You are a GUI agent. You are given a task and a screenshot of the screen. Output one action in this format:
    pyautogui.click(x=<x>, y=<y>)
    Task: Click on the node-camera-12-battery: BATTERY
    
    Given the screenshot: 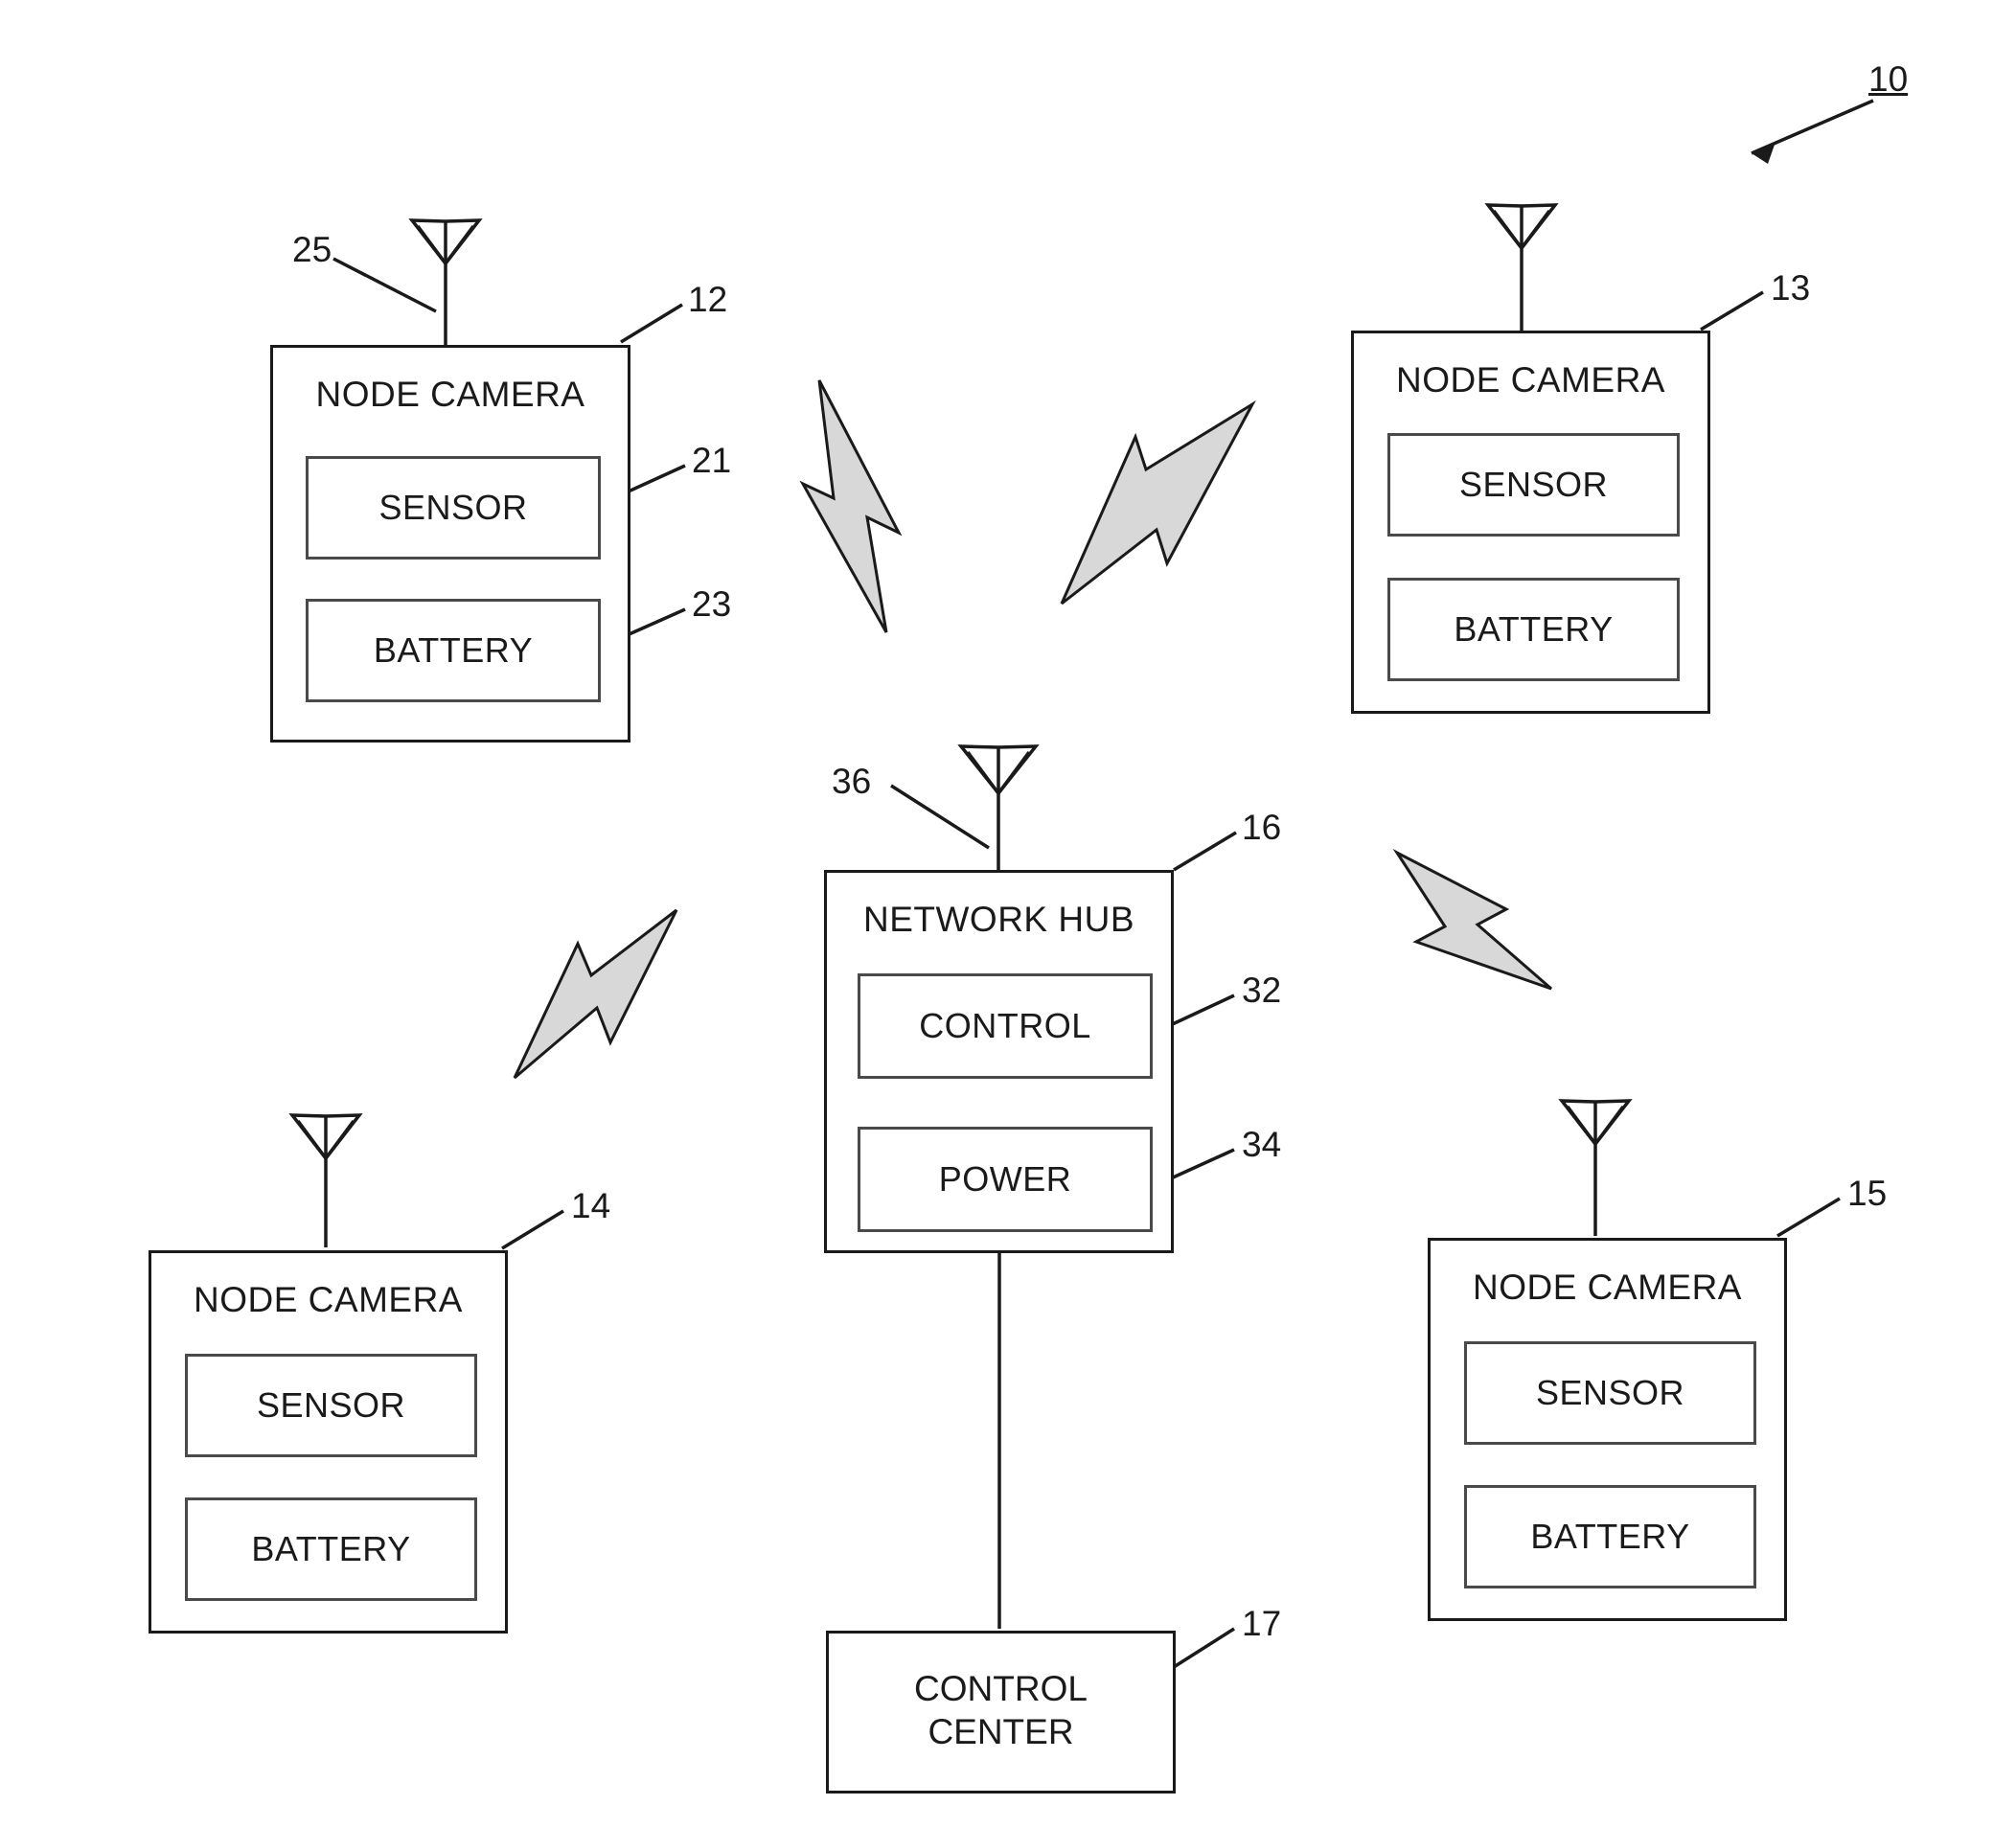 What is the action you would take?
    pyautogui.click(x=453, y=650)
    